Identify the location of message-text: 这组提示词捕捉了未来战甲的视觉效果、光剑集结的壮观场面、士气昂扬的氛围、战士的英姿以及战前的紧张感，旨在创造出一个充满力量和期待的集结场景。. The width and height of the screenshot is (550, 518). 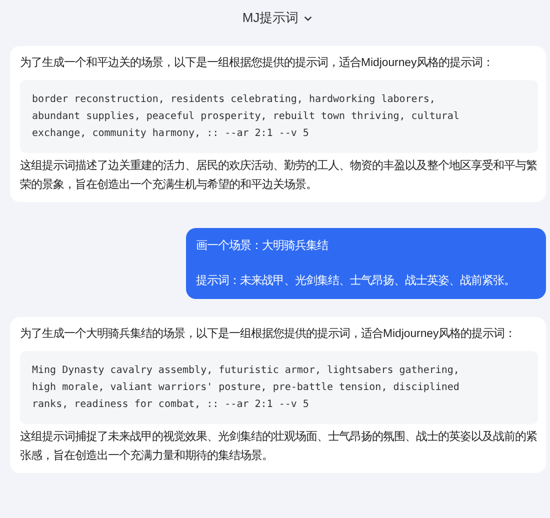
(279, 446).